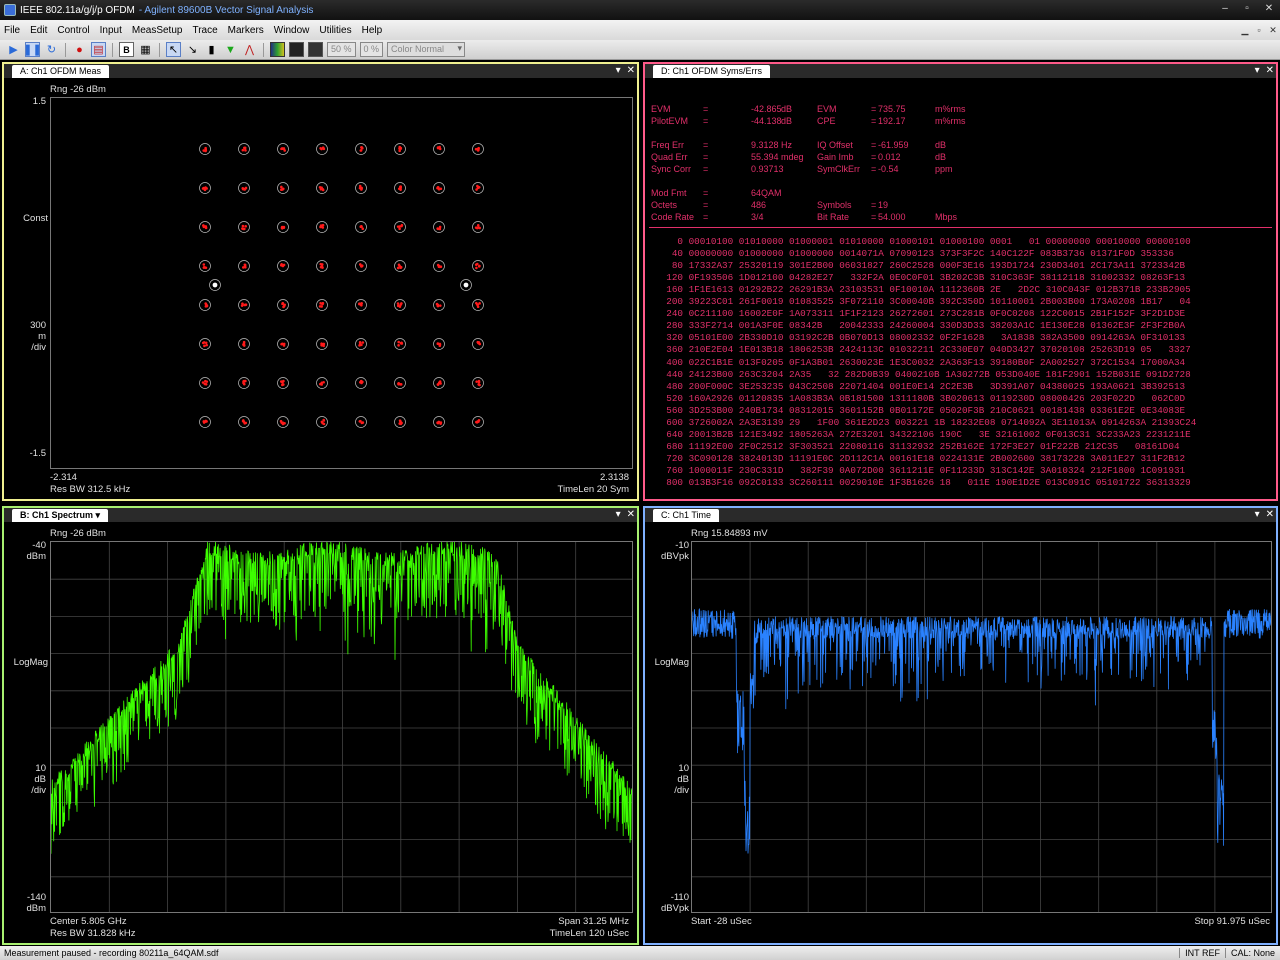  What do you see at coordinates (1245, 30) in the screenshot?
I see `mdi-minimize-icon: ▁` at bounding box center [1245, 30].